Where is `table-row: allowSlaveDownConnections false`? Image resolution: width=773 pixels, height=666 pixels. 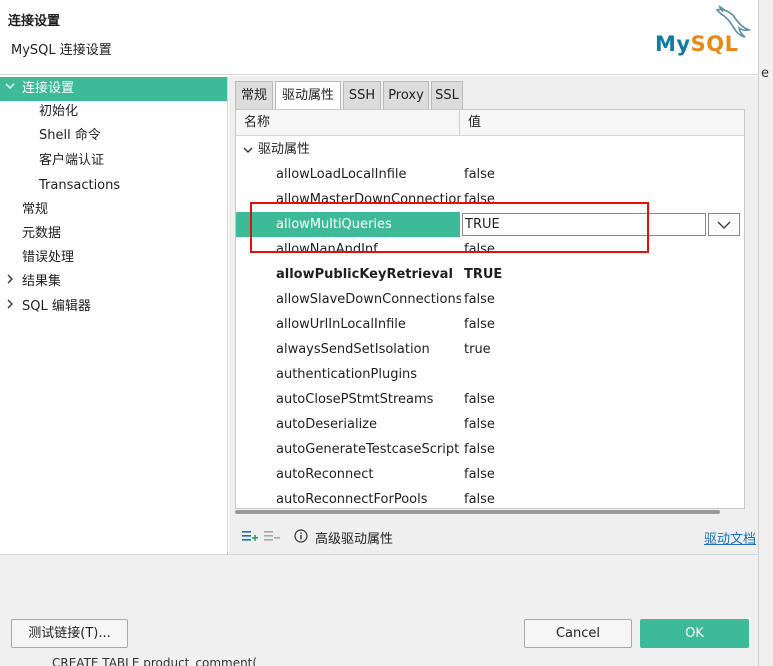 table-row: allowSlaveDownConnections false is located at coordinates (490, 299).